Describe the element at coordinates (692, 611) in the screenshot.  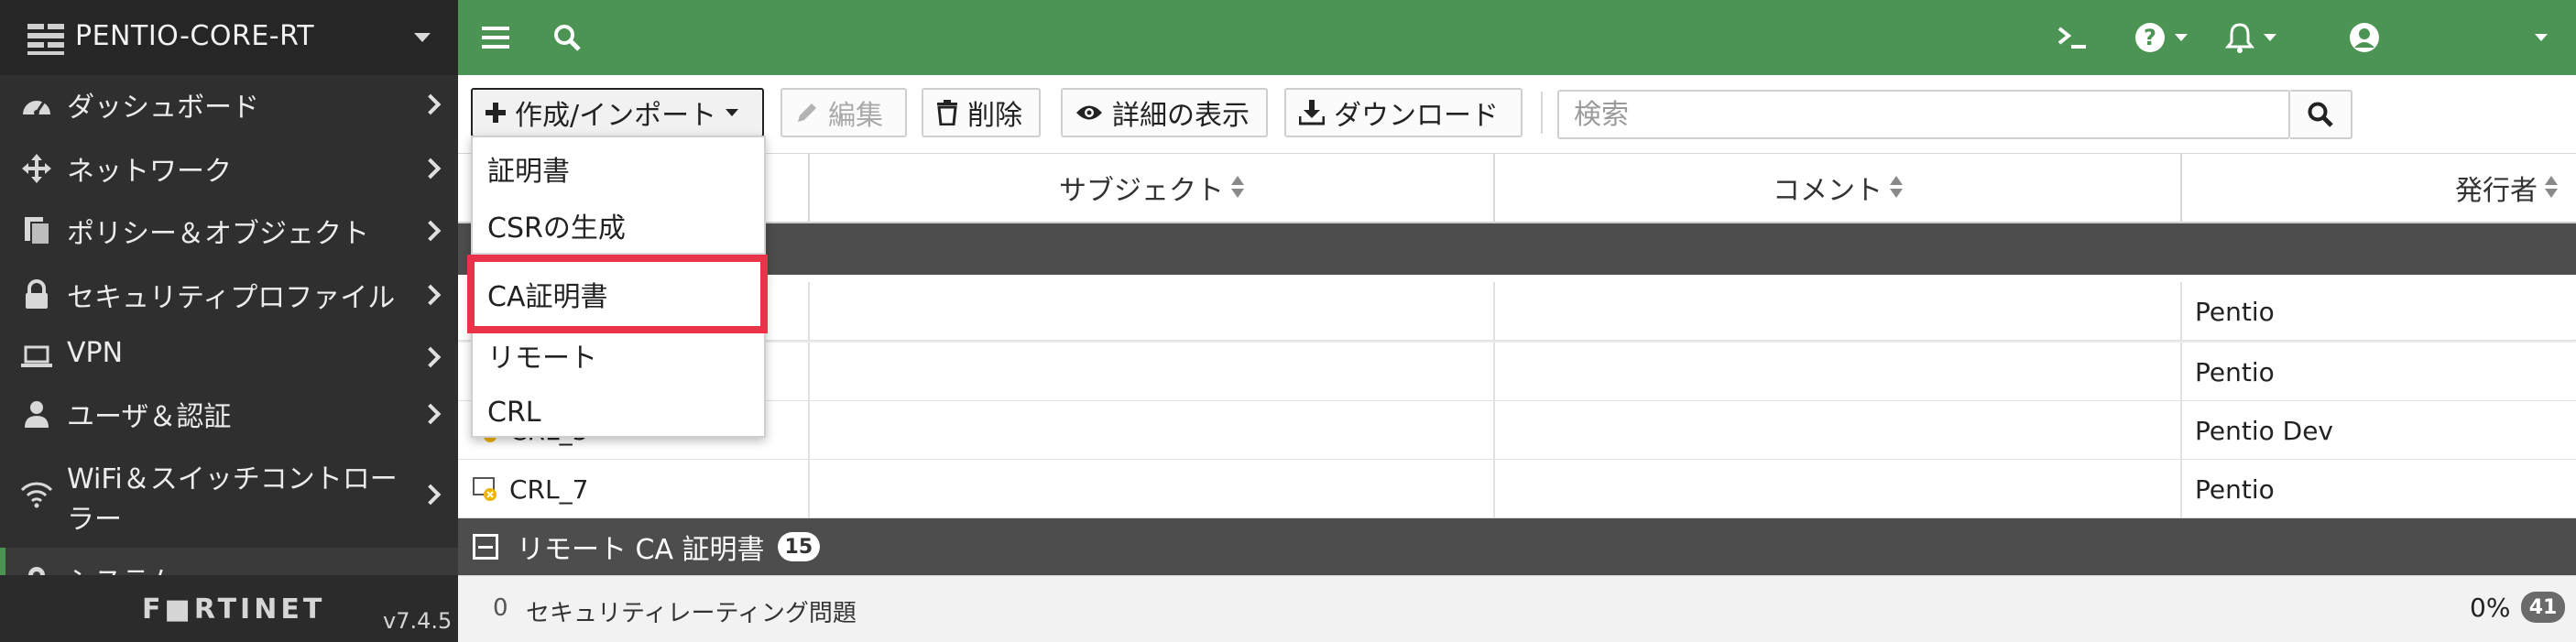
I see `security-rating-label: セキュリティレーティング問題` at that location.